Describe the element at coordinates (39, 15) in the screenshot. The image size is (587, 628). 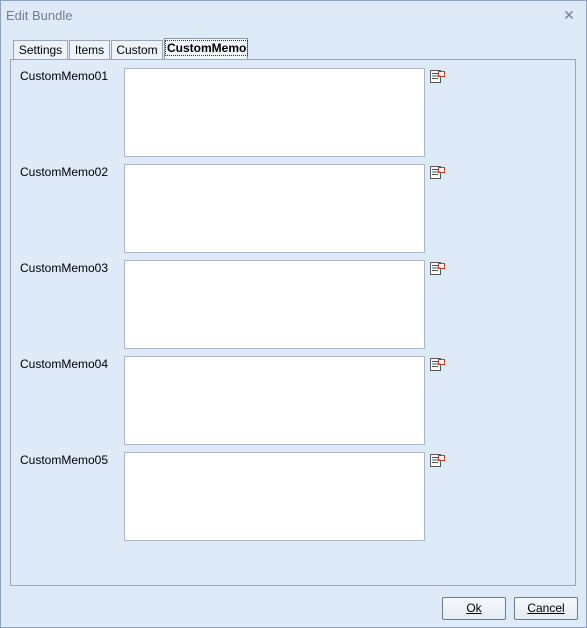
I see `window-title: Edit Bundle` at that location.